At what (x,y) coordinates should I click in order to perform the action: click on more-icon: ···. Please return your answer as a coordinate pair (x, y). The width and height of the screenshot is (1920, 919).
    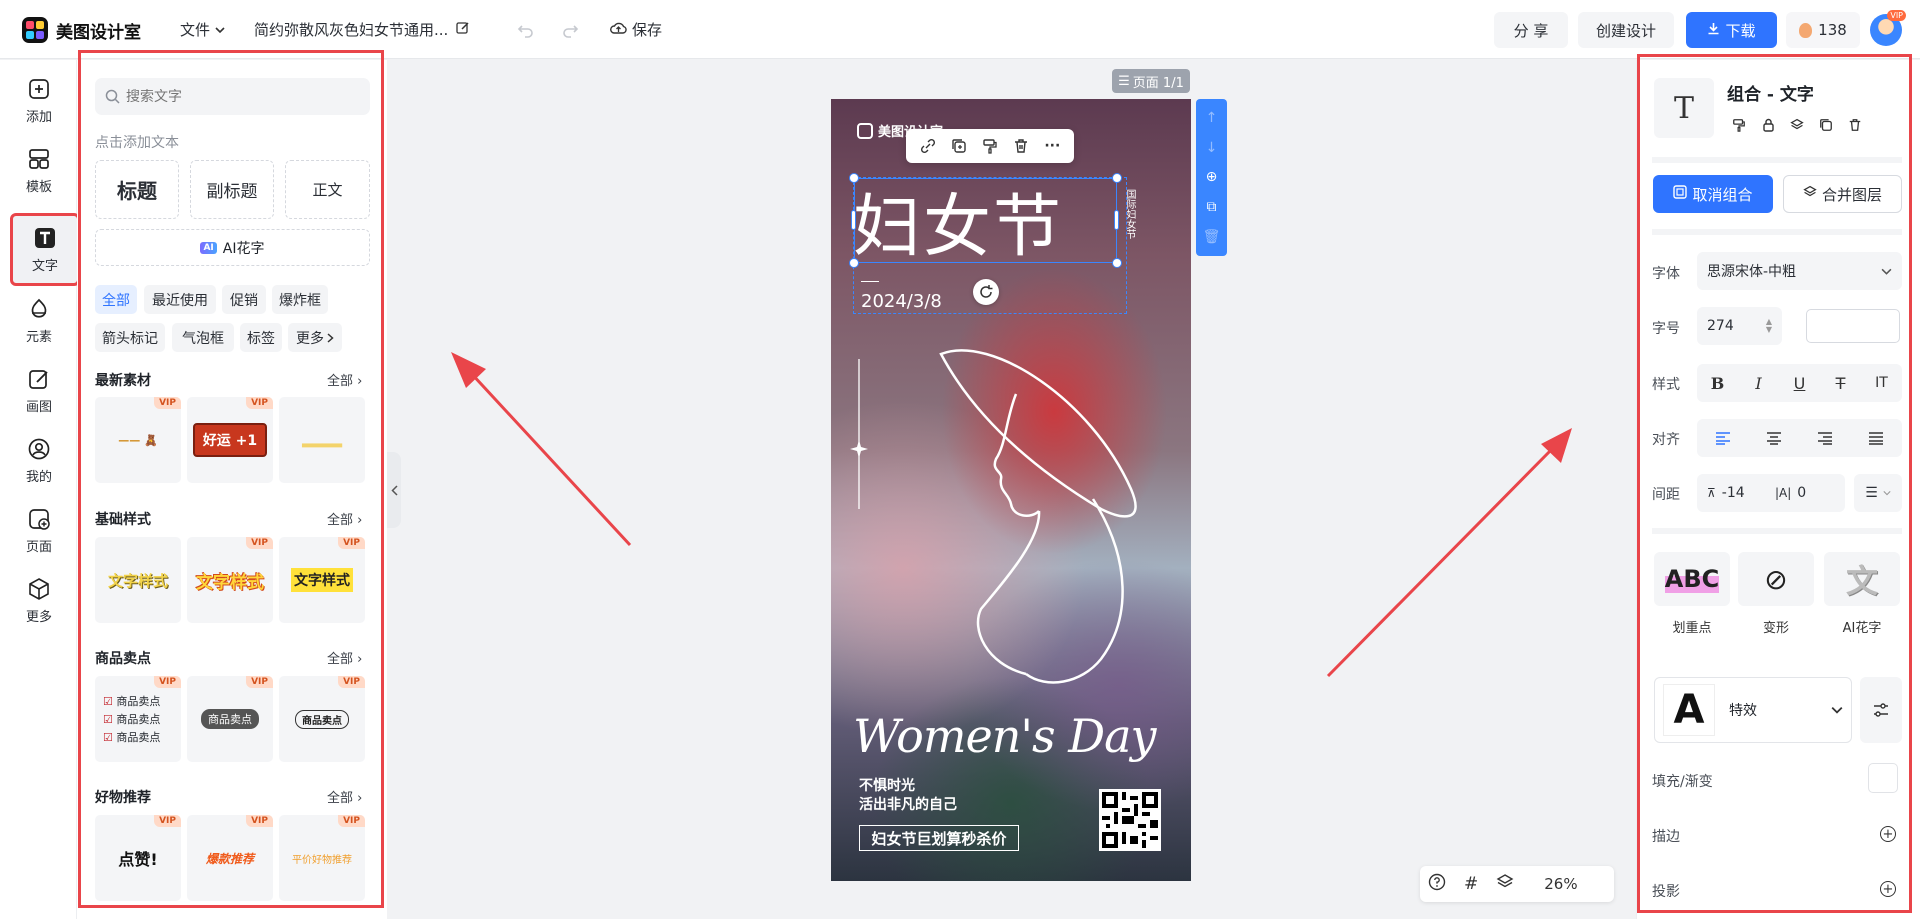
    Looking at the image, I should click on (1052, 146).